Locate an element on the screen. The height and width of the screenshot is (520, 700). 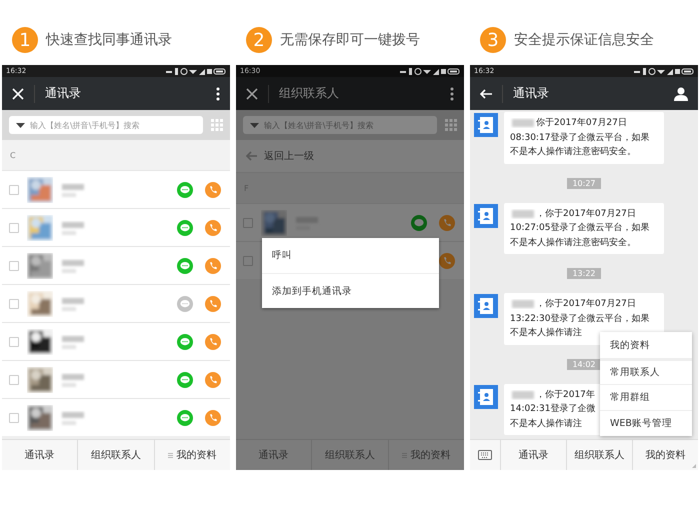
step-number: 1 is located at coordinates (25, 40).